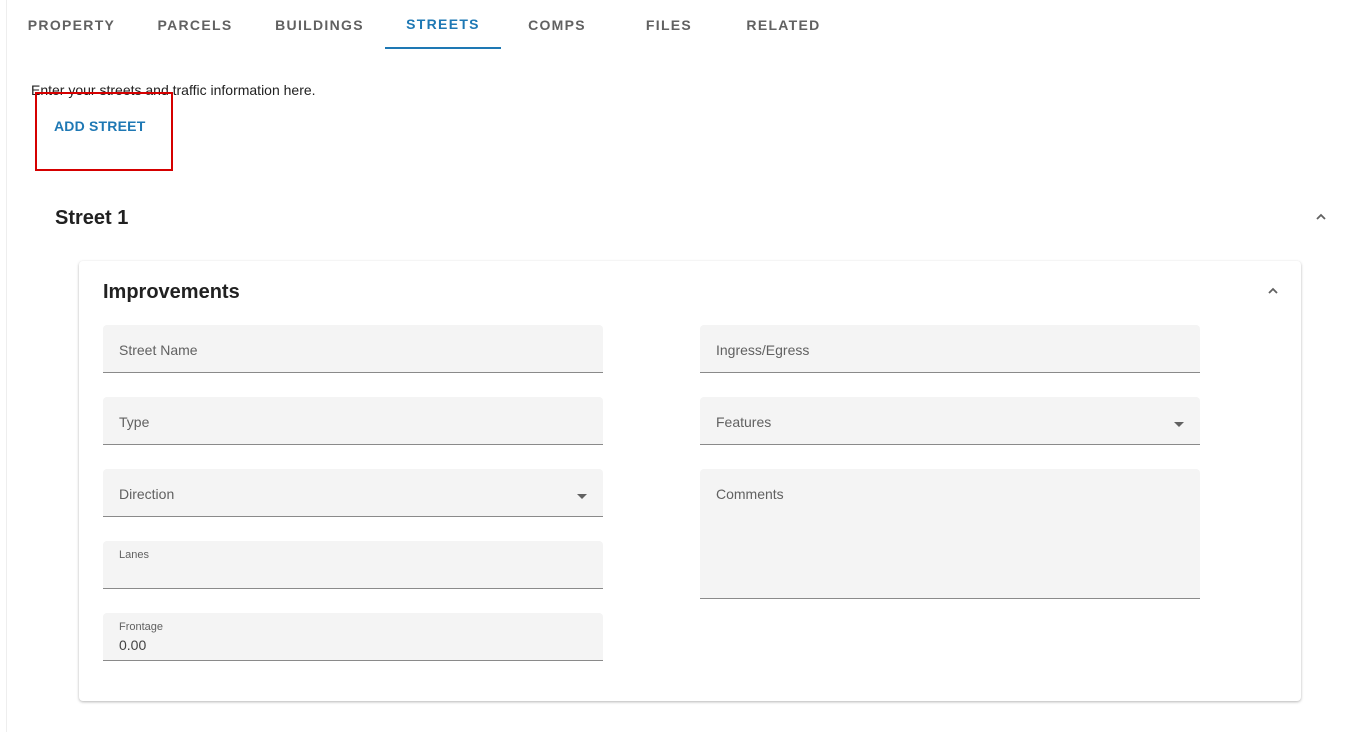 Image resolution: width=1361 pixels, height=732 pixels. I want to click on tab-files: FILES, so click(669, 24).